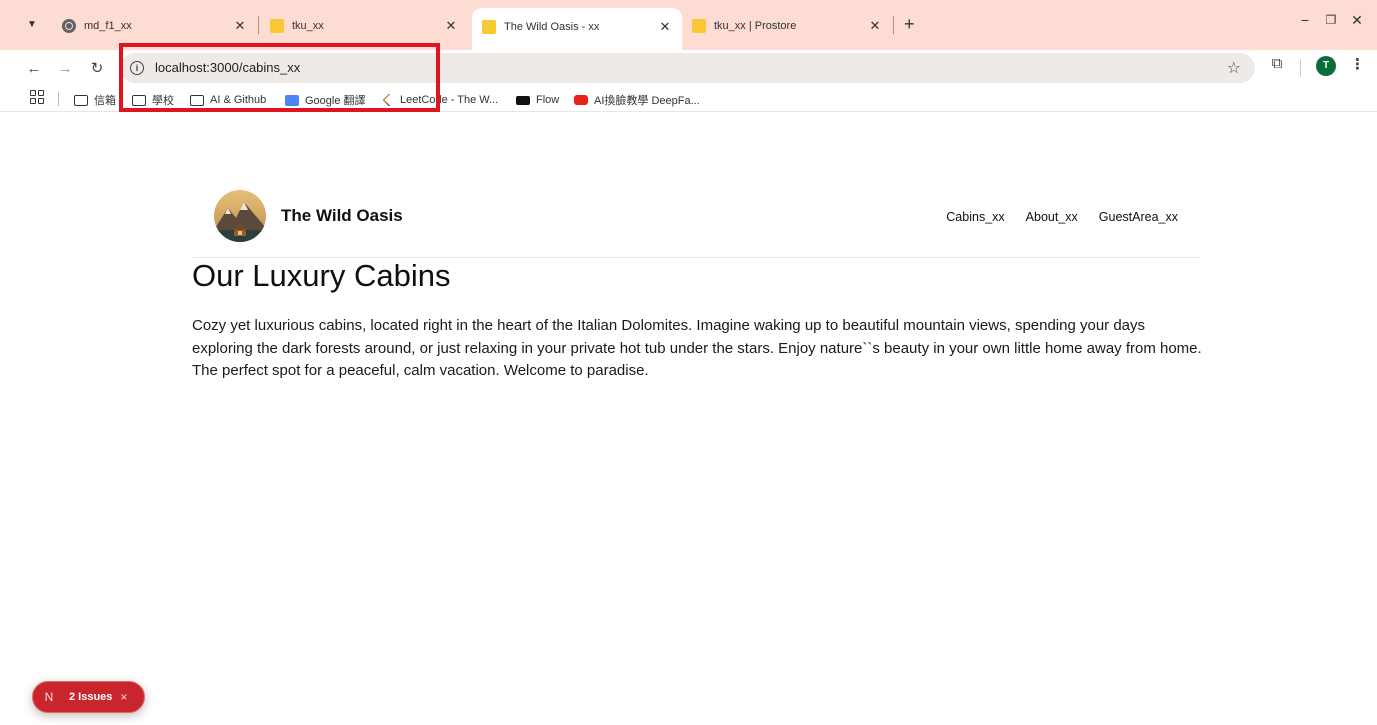  What do you see at coordinates (108, 26) in the screenshot?
I see `tab-title: md_f1_xx` at bounding box center [108, 26].